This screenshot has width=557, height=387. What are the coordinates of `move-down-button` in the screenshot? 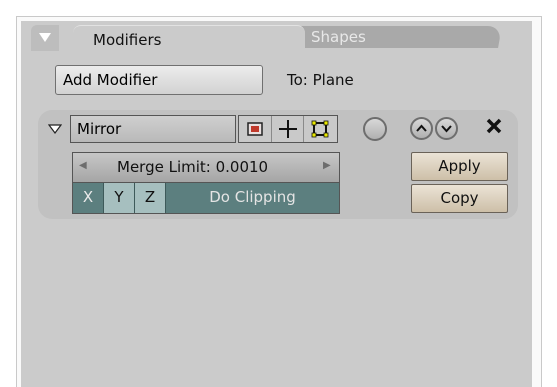 It's located at (446, 128).